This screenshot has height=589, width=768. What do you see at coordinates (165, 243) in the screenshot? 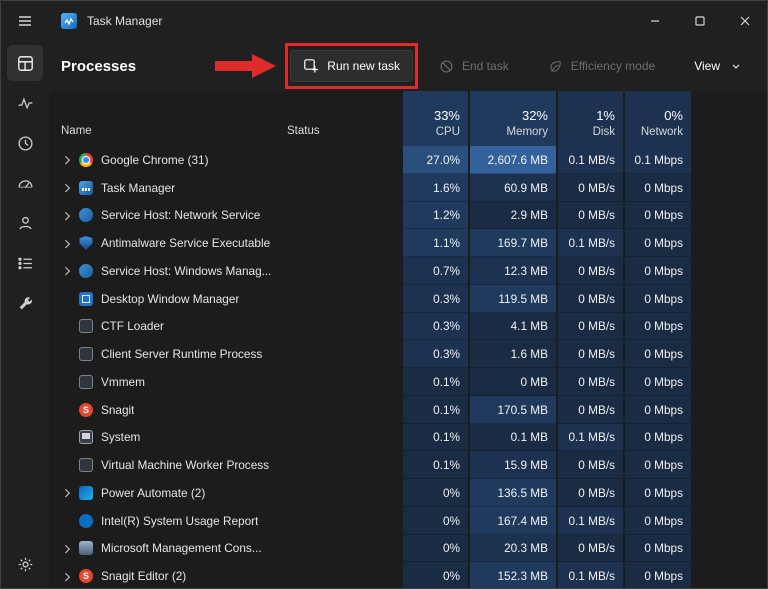
I see `cell-name: Antimalware Service Executable` at bounding box center [165, 243].